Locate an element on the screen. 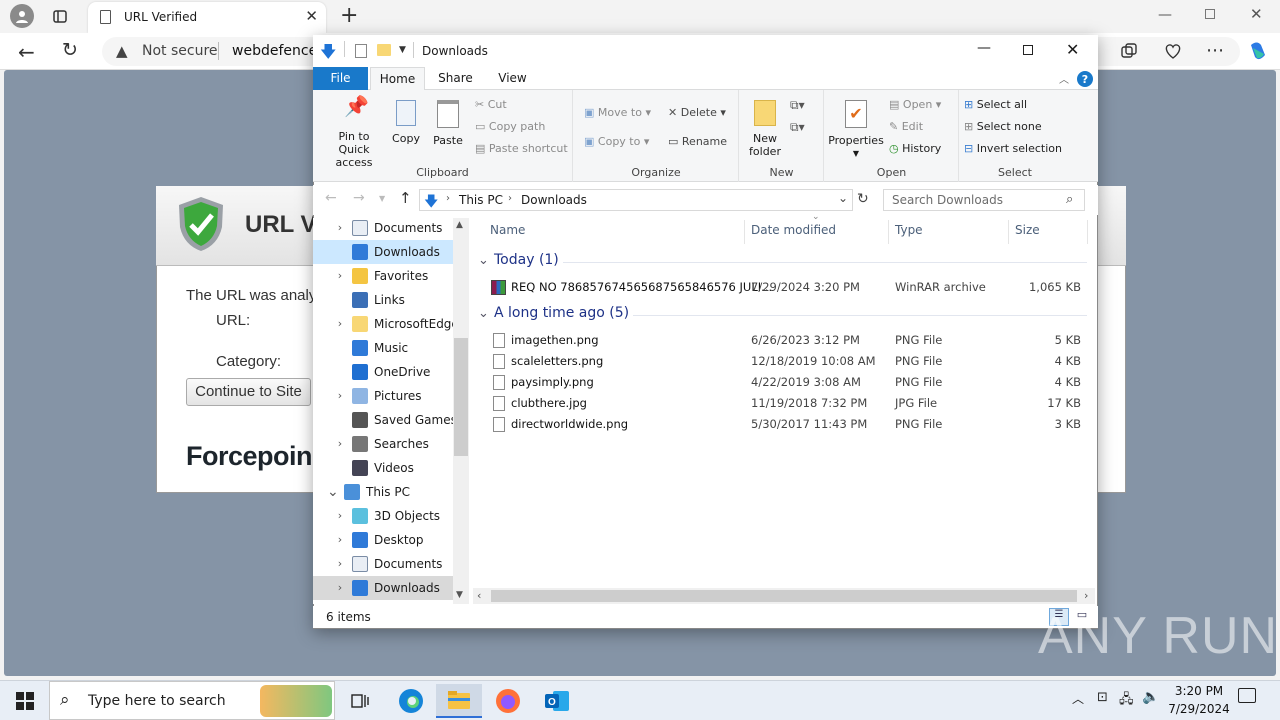 Image resolution: width=1280 pixels, height=720 pixels. tab-file: File is located at coordinates (340, 78).